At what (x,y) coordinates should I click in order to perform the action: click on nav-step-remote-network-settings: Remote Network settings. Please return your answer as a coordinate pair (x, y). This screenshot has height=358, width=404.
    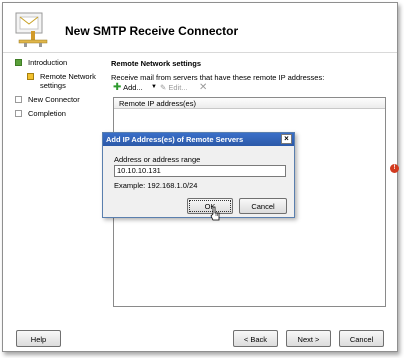
    Looking at the image, I should click on (66, 81).